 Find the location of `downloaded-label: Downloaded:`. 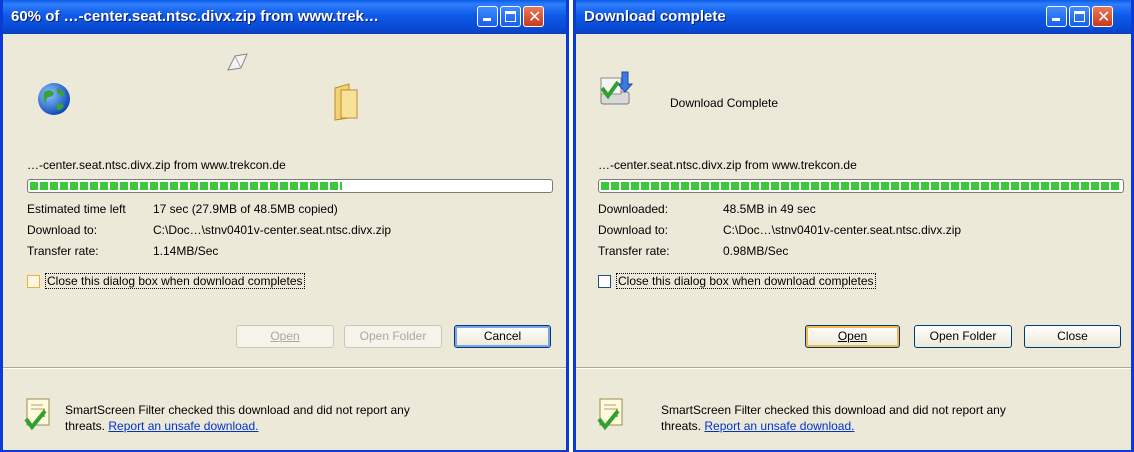

downloaded-label: Downloaded: is located at coordinates (633, 209).